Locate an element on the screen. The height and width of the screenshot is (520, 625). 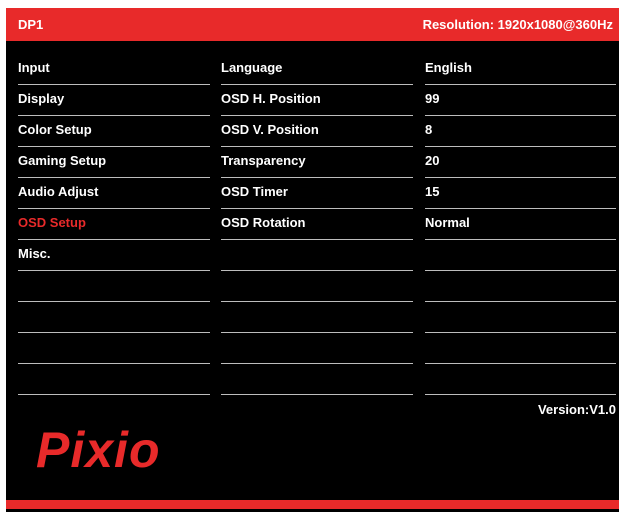
menu-item-osd-setup: OSD Setup is located at coordinates (114, 224).